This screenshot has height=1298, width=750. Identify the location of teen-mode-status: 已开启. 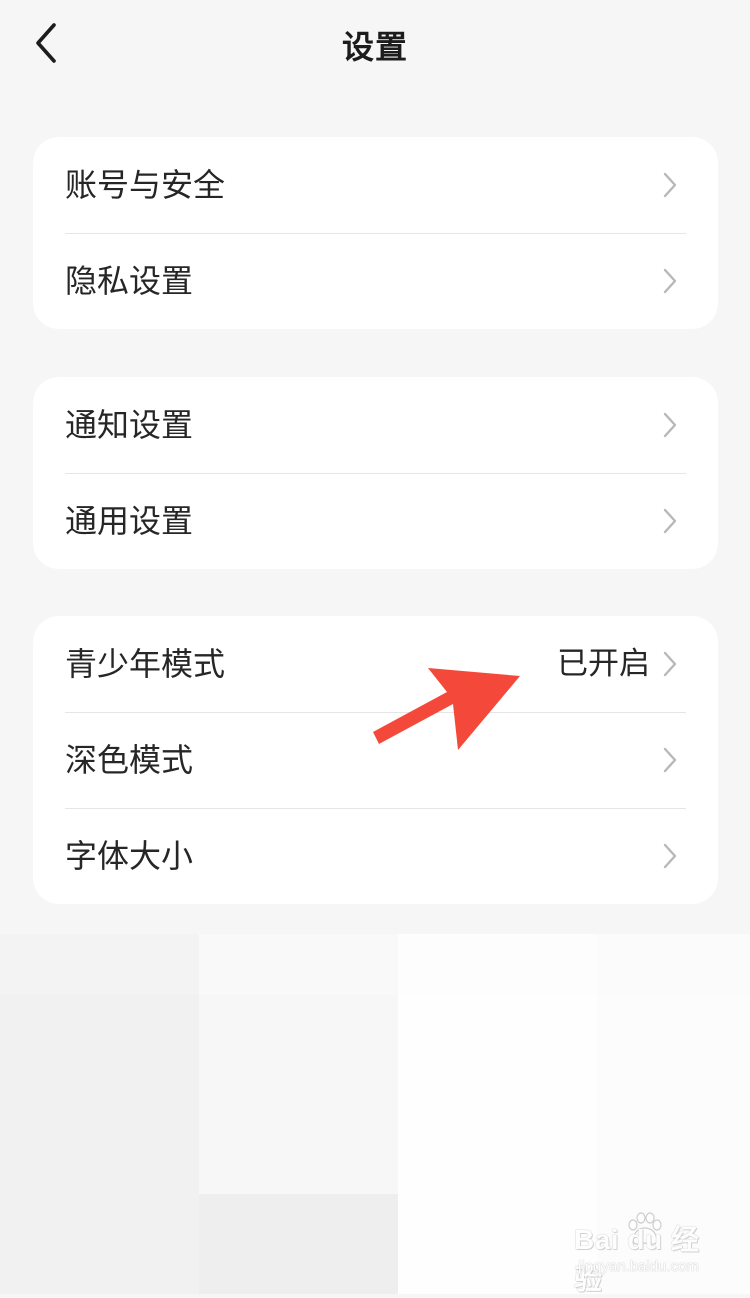
(603, 664).